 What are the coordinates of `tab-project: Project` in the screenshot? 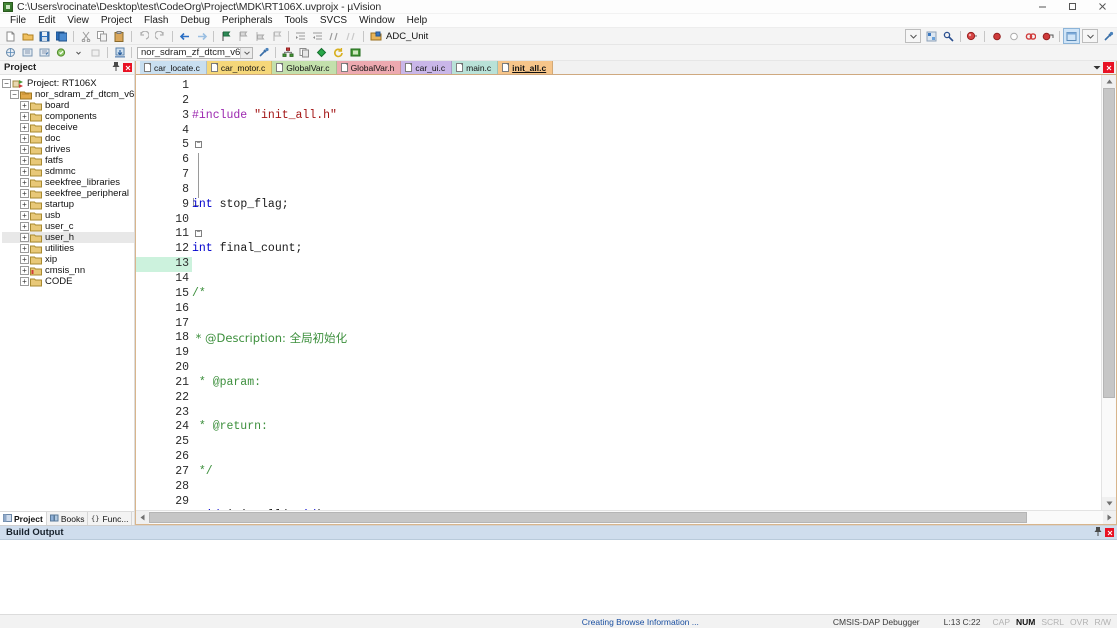 It's located at (23, 518).